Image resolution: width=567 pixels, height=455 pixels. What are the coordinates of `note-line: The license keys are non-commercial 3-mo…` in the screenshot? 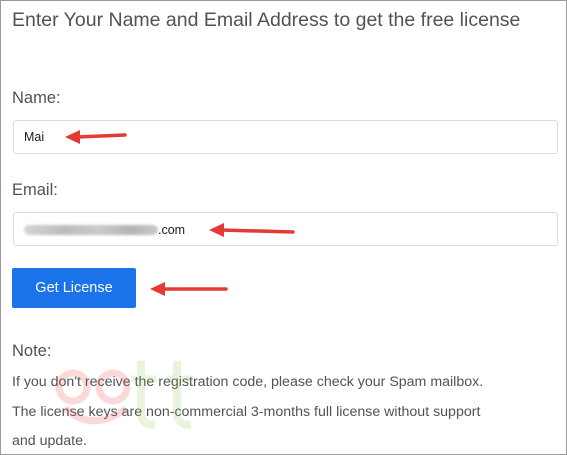 It's located at (246, 412).